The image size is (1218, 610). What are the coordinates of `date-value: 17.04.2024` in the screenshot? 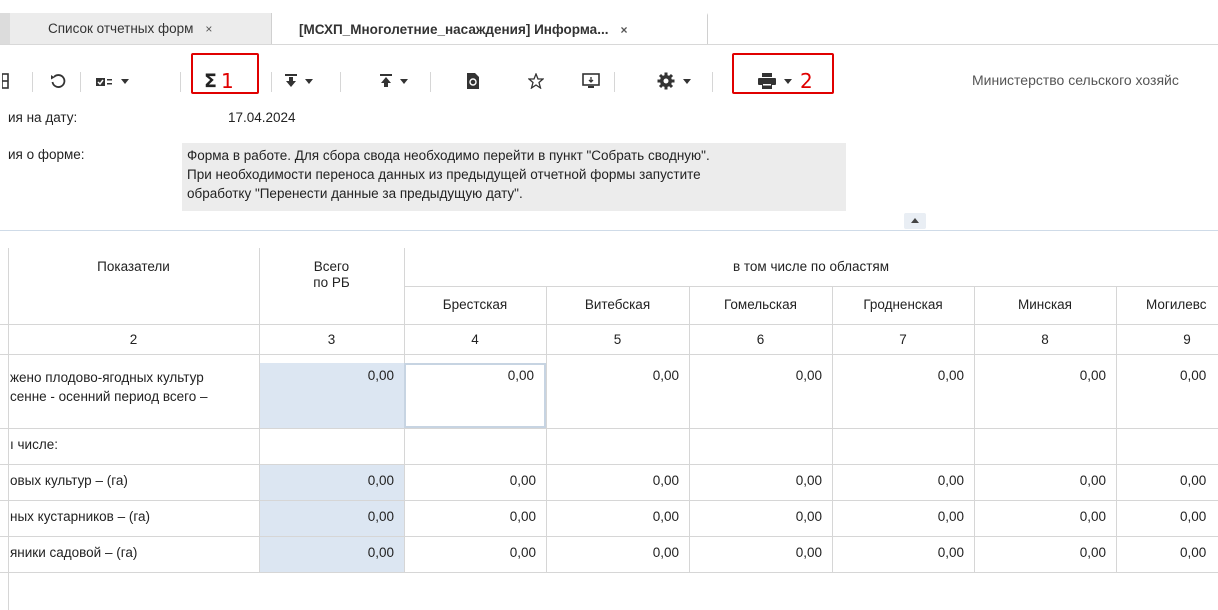 It's located at (262, 117).